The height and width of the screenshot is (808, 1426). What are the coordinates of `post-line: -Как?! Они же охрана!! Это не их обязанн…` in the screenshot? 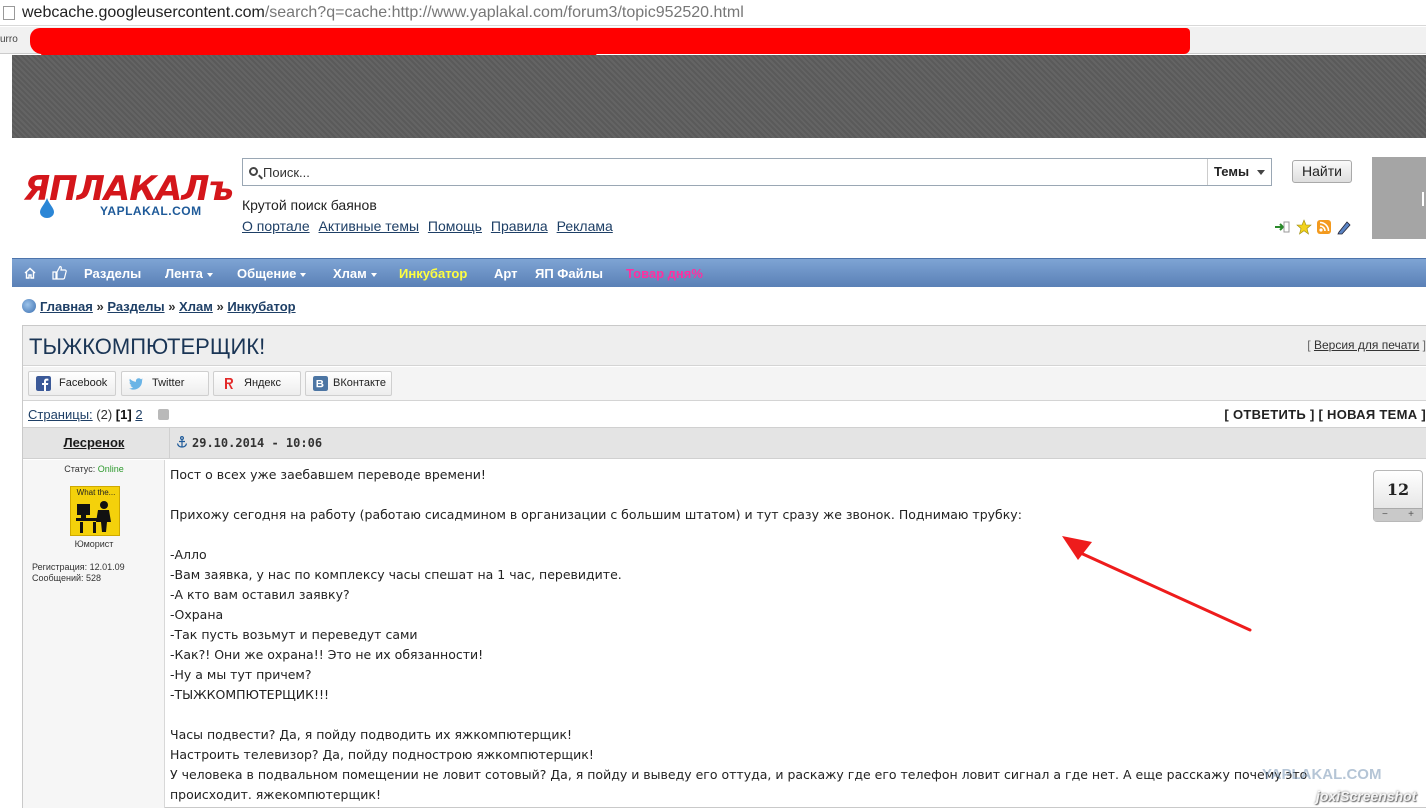 It's located at (327, 654).